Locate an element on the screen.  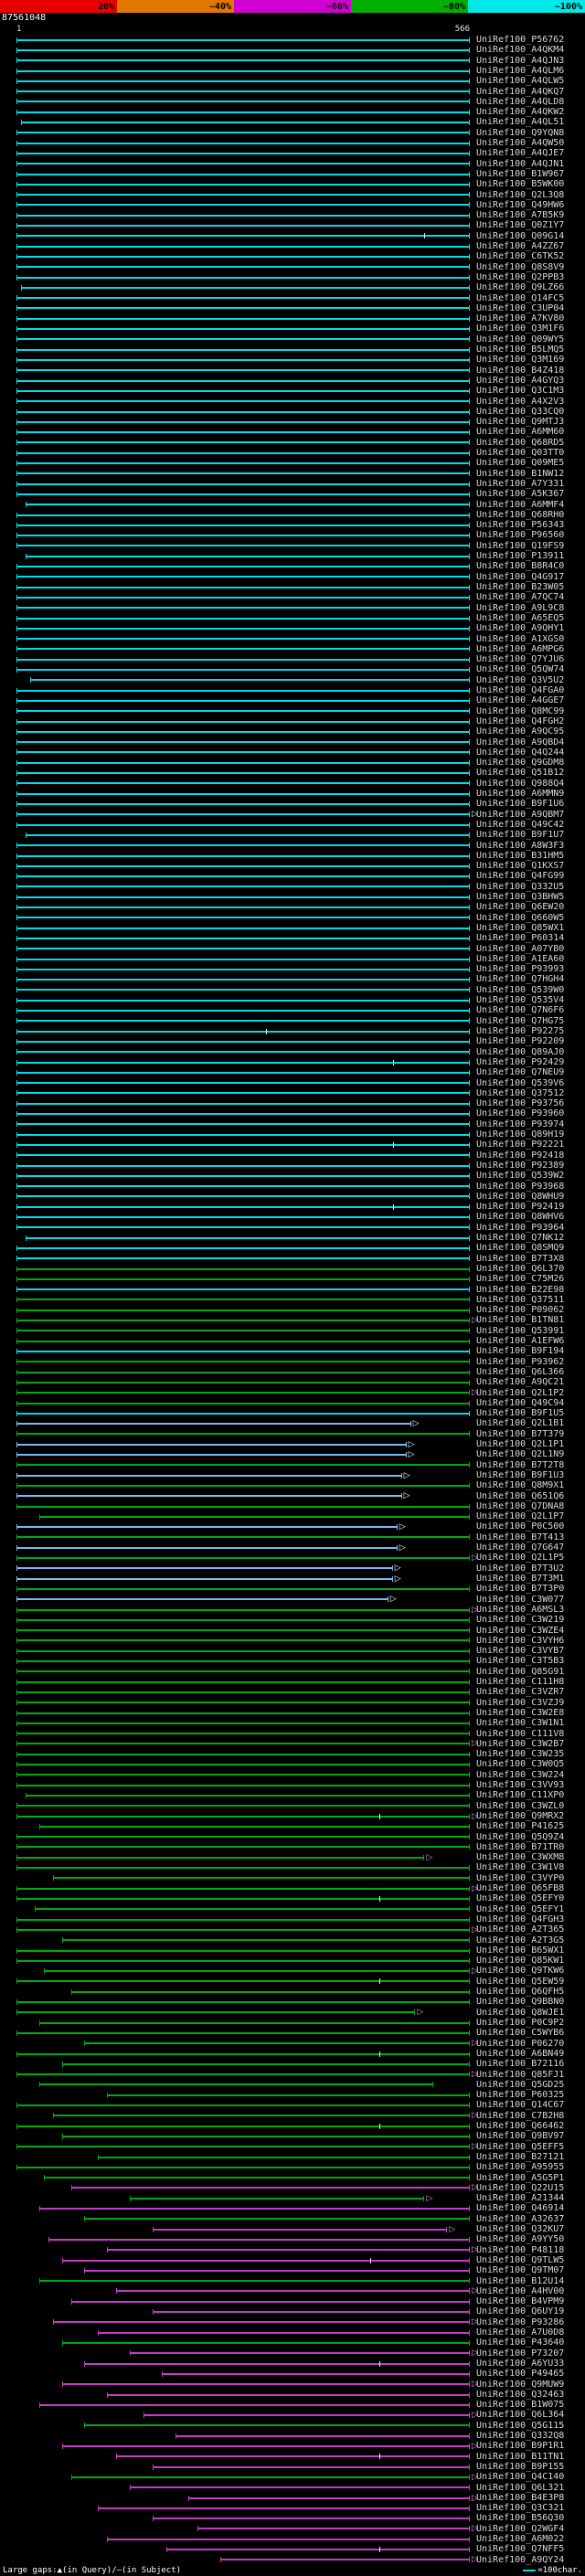
hit-row: UniRef100_B9P155 is located at coordinates (293, 2467).